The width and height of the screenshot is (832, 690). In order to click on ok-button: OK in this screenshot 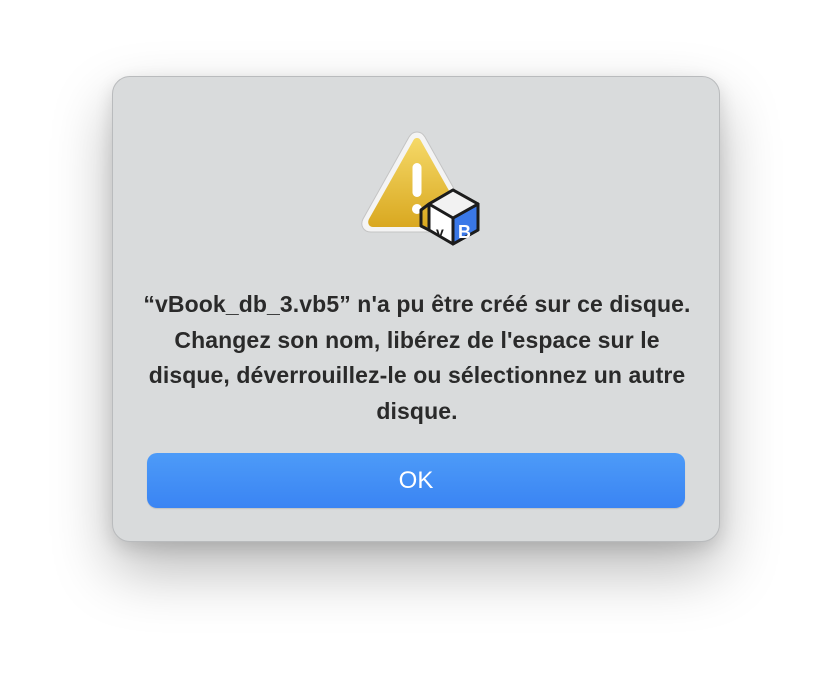, I will do `click(416, 480)`.